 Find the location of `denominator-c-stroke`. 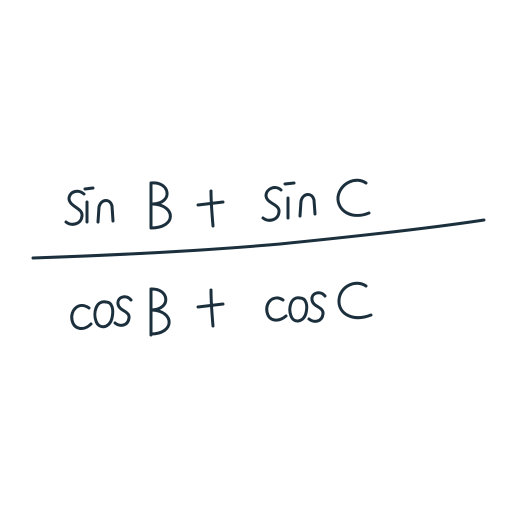

denominator-c-stroke is located at coordinates (81, 317).